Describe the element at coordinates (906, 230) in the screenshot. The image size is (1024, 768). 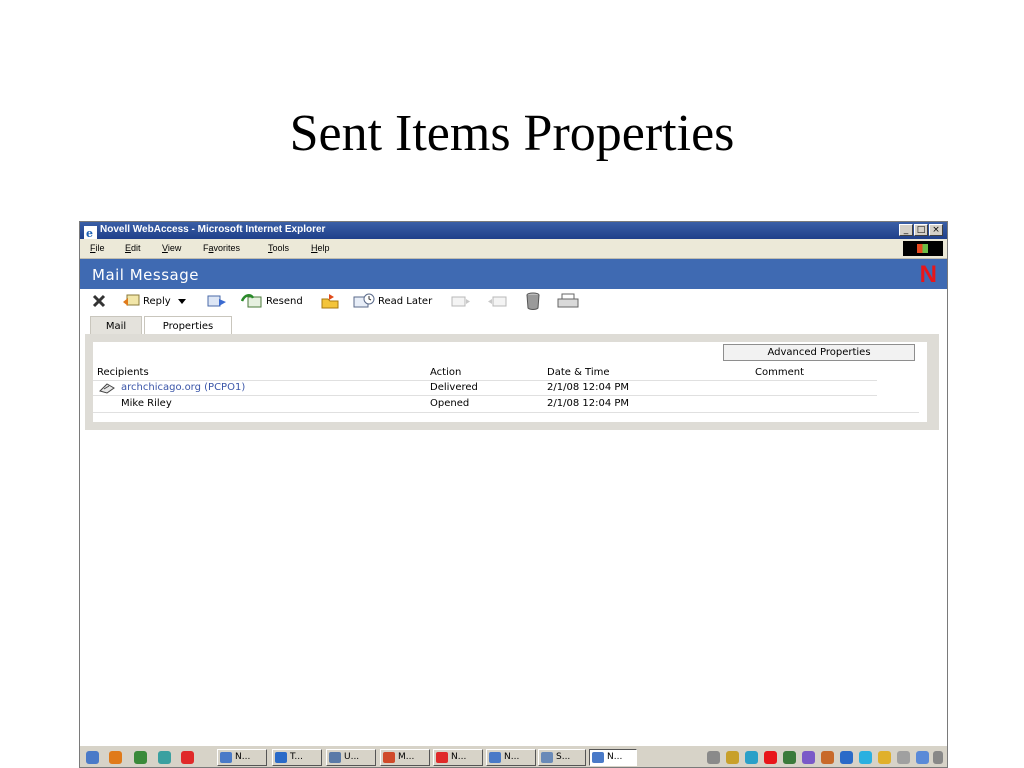
I see `minimize-button: _` at that location.